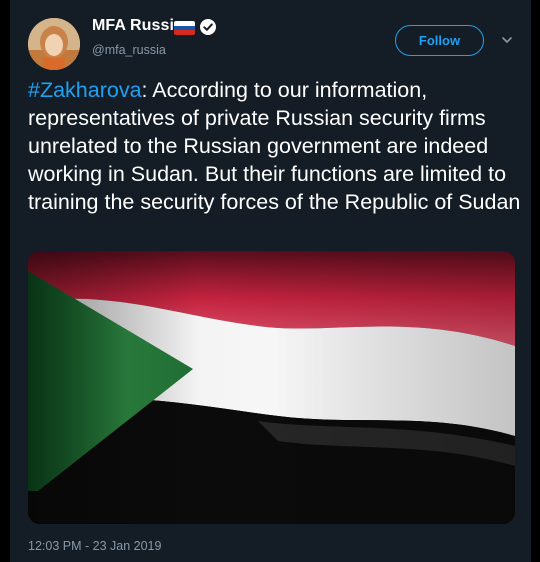 The height and width of the screenshot is (562, 540). What do you see at coordinates (184, 28) in the screenshot?
I see `russian-flag-icon` at bounding box center [184, 28].